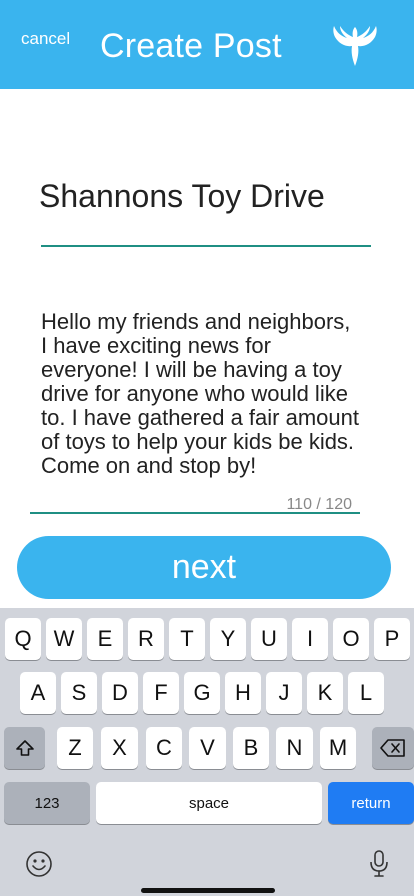  What do you see at coordinates (392, 639) in the screenshot?
I see `key-p: P` at bounding box center [392, 639].